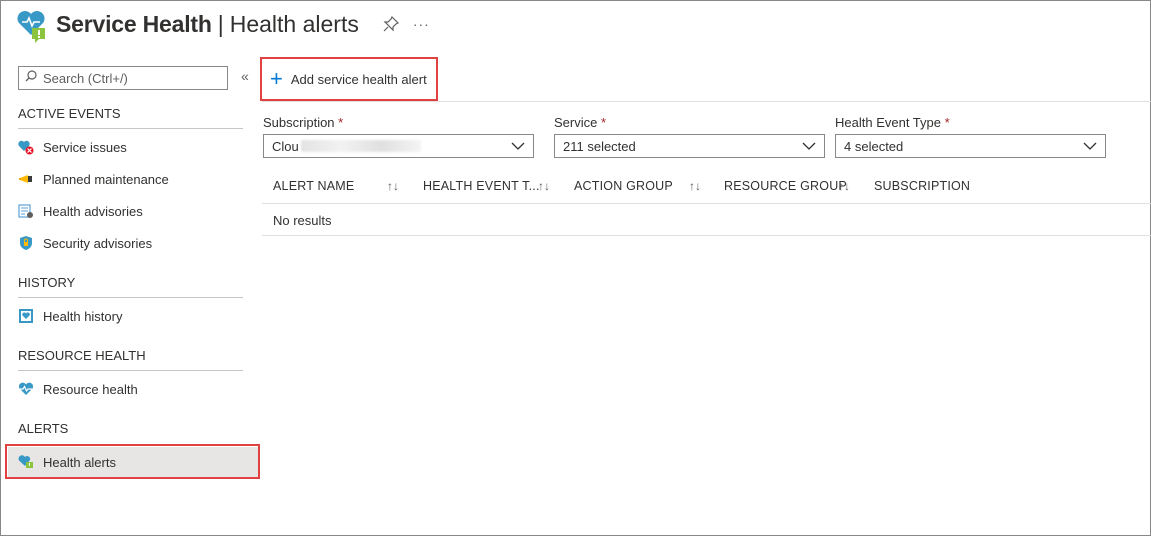 The width and height of the screenshot is (1151, 536). Describe the element at coordinates (313, 186) in the screenshot. I see `column-header-alert-name: ALERT NAME` at that location.